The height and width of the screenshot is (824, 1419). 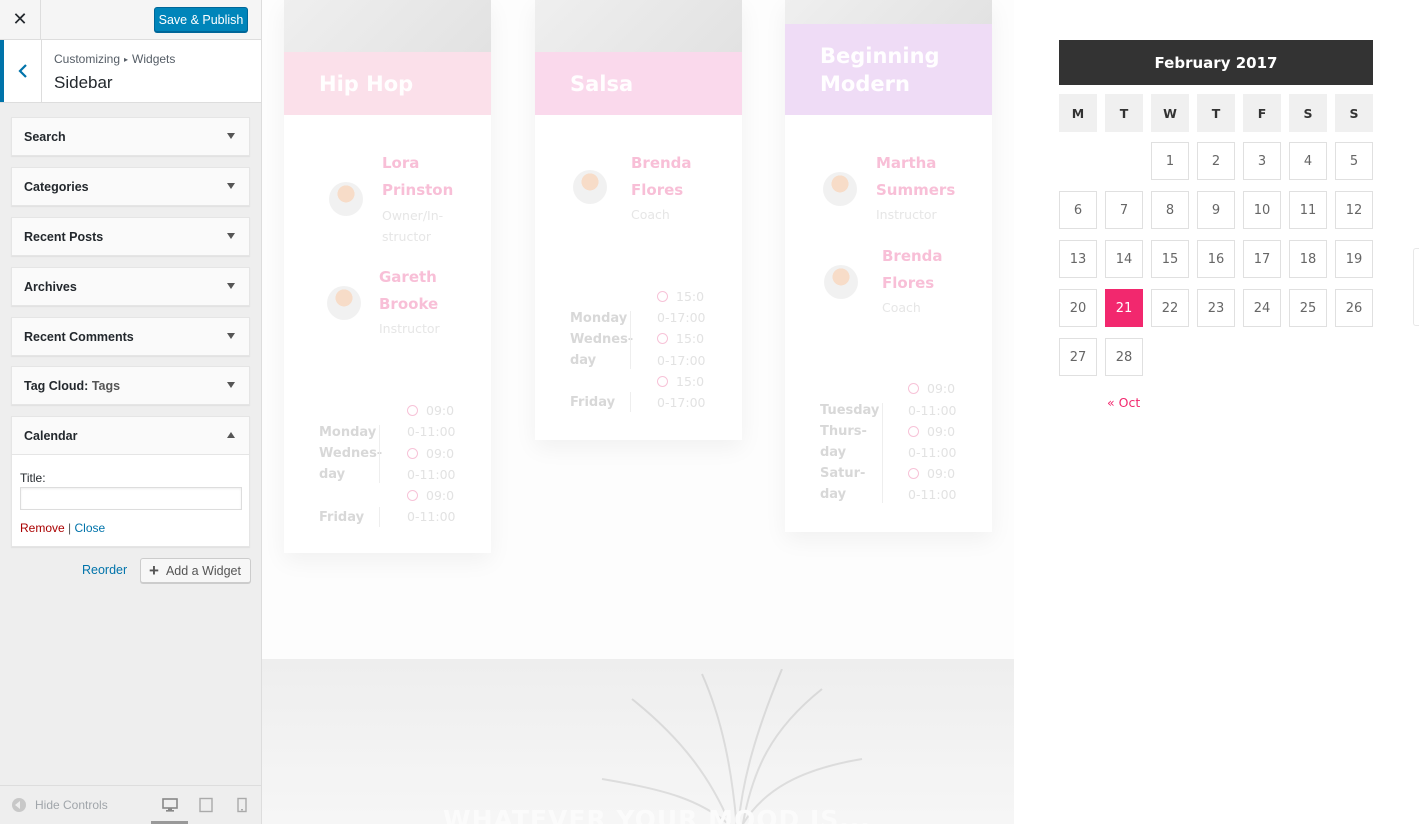 I want to click on widget-search: Search, so click(x=130, y=136).